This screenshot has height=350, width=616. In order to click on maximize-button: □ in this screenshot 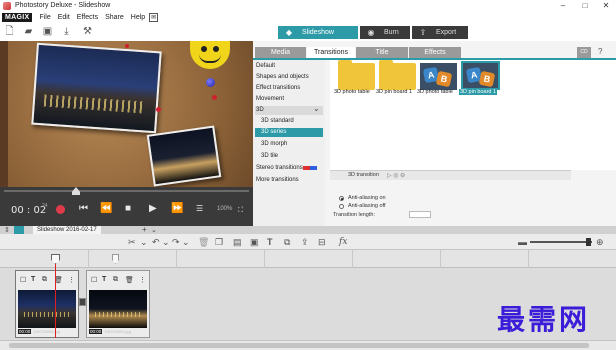, I will do `click(585, 5)`.